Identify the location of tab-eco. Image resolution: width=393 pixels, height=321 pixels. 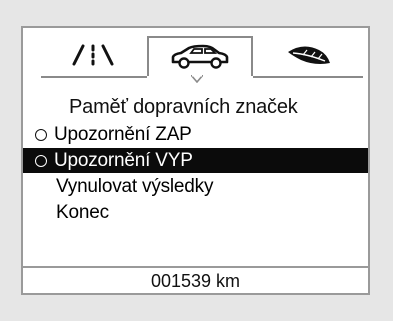
(309, 55).